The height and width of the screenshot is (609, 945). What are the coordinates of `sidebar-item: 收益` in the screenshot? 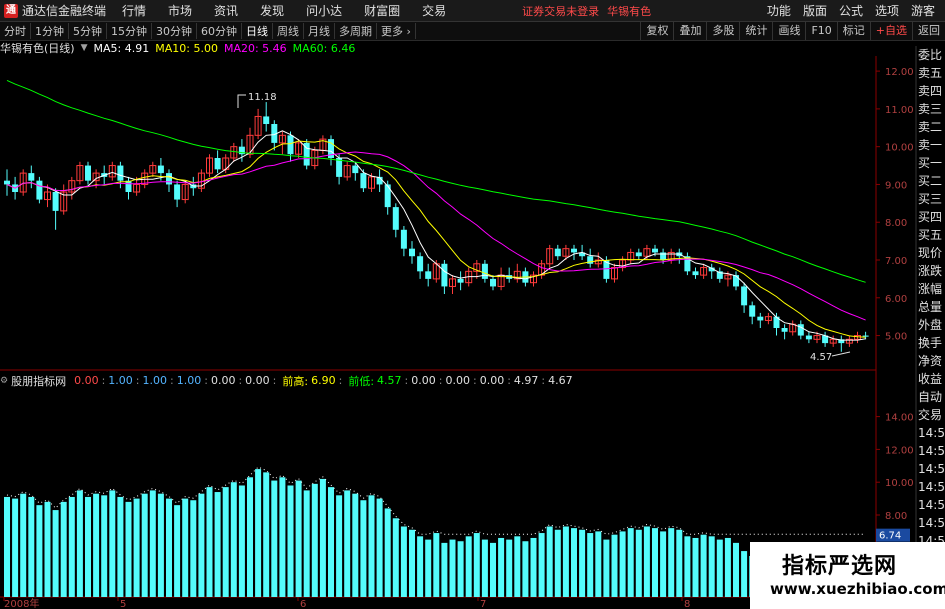 It's located at (931, 379).